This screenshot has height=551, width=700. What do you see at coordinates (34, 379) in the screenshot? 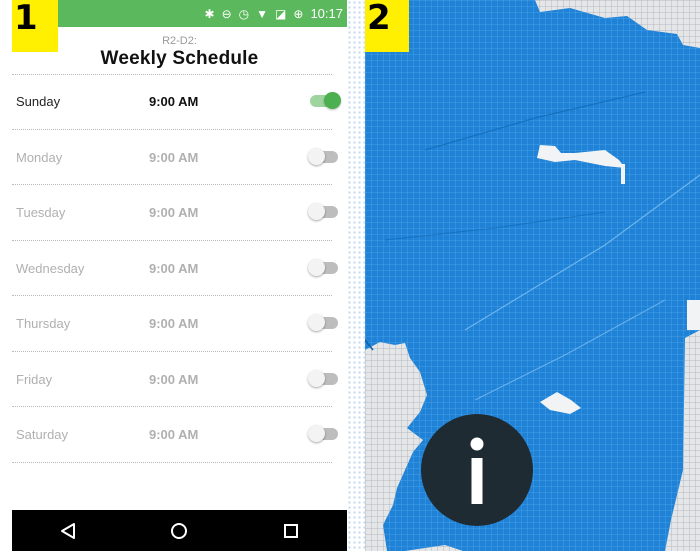
I see `day-label: Friday` at bounding box center [34, 379].